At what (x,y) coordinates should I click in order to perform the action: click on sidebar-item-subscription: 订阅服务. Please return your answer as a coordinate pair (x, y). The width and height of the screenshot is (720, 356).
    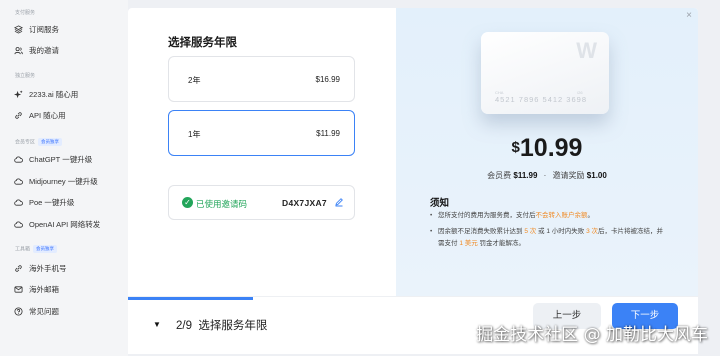
    Looking at the image, I should click on (36, 29).